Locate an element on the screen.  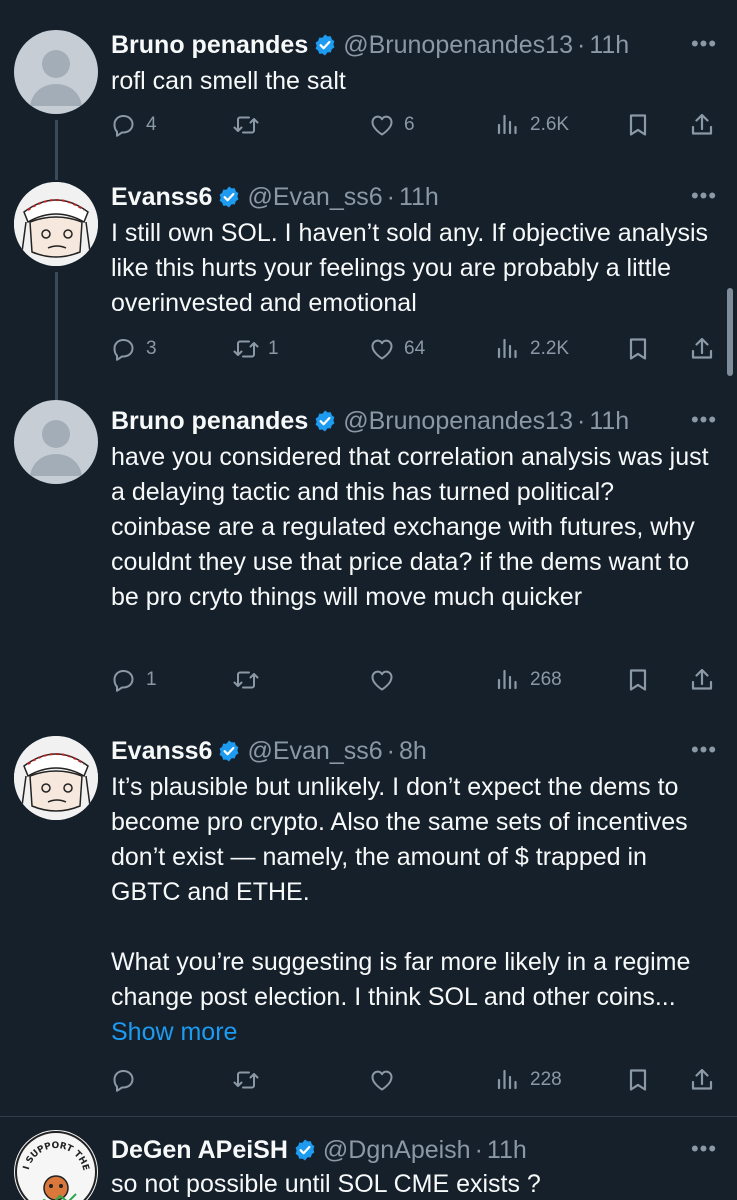
reply-count: 3 is located at coordinates (151, 348).